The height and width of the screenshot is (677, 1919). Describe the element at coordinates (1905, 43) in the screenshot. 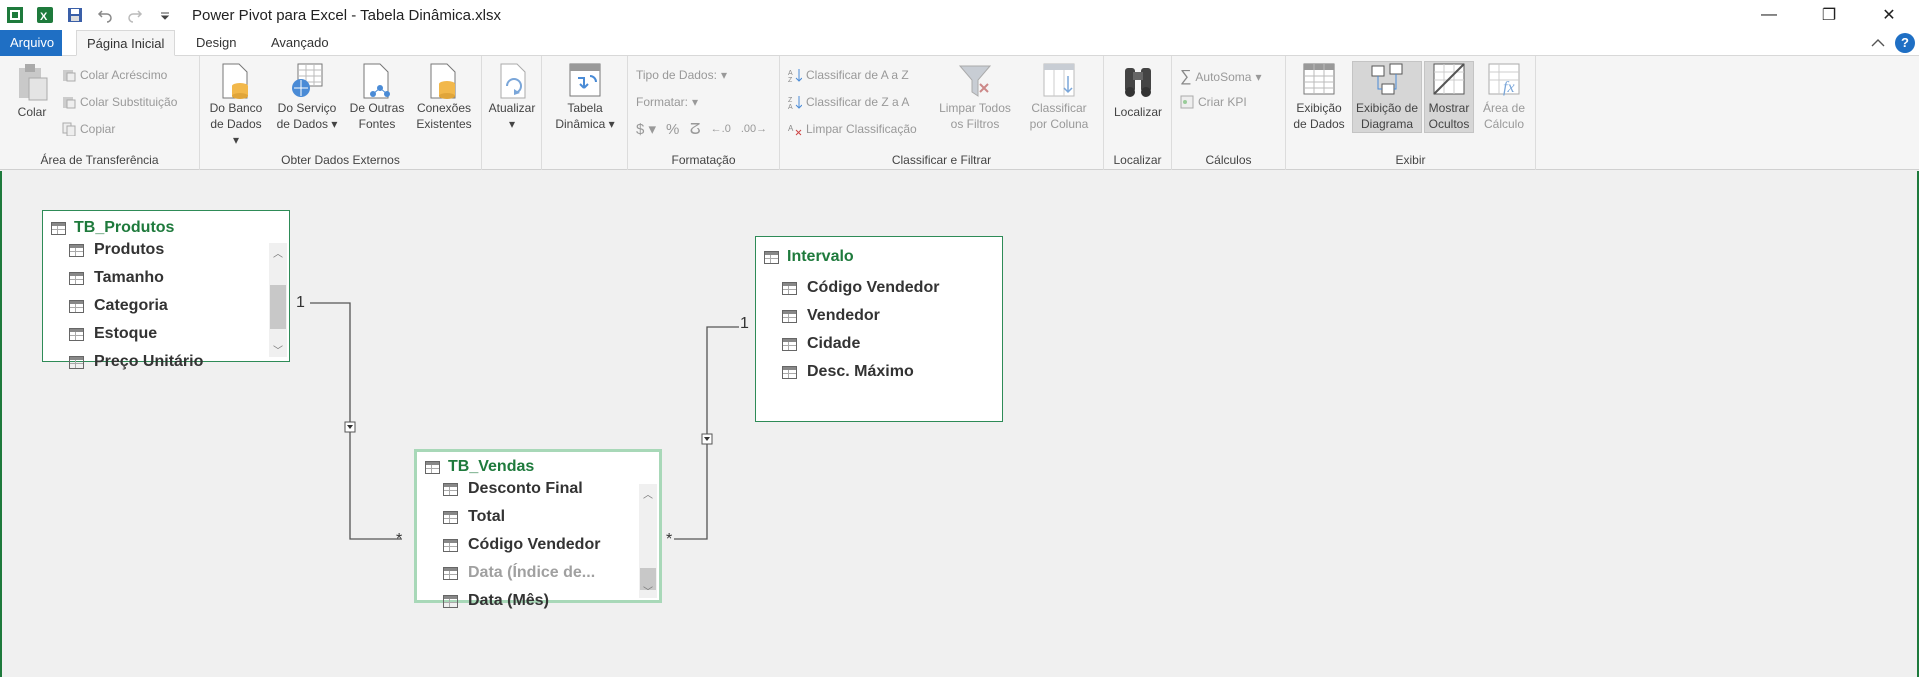

I see `help-icon: ?` at that location.